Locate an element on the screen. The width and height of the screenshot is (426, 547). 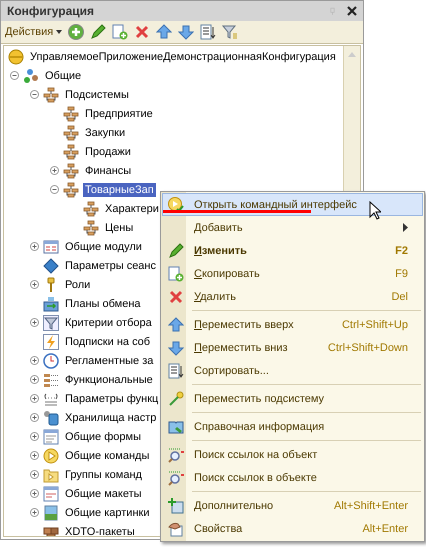
sphere-icon is located at coordinates (16, 56).